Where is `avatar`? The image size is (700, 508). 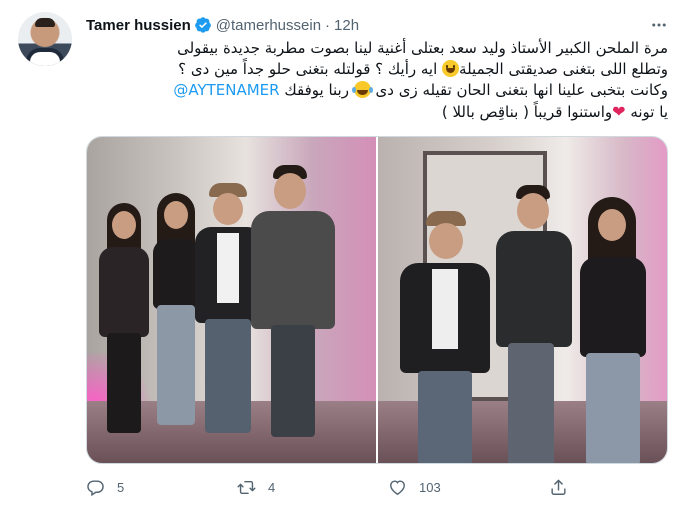 avatar is located at coordinates (45, 39).